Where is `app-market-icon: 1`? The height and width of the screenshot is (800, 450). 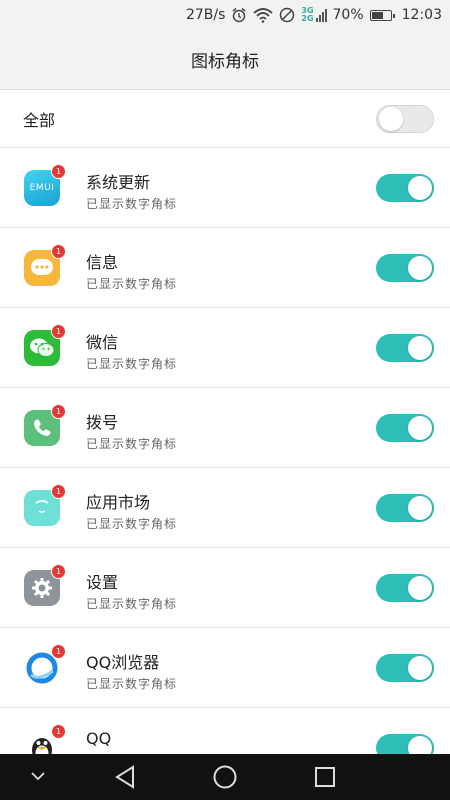 app-market-icon: 1 is located at coordinates (45, 505).